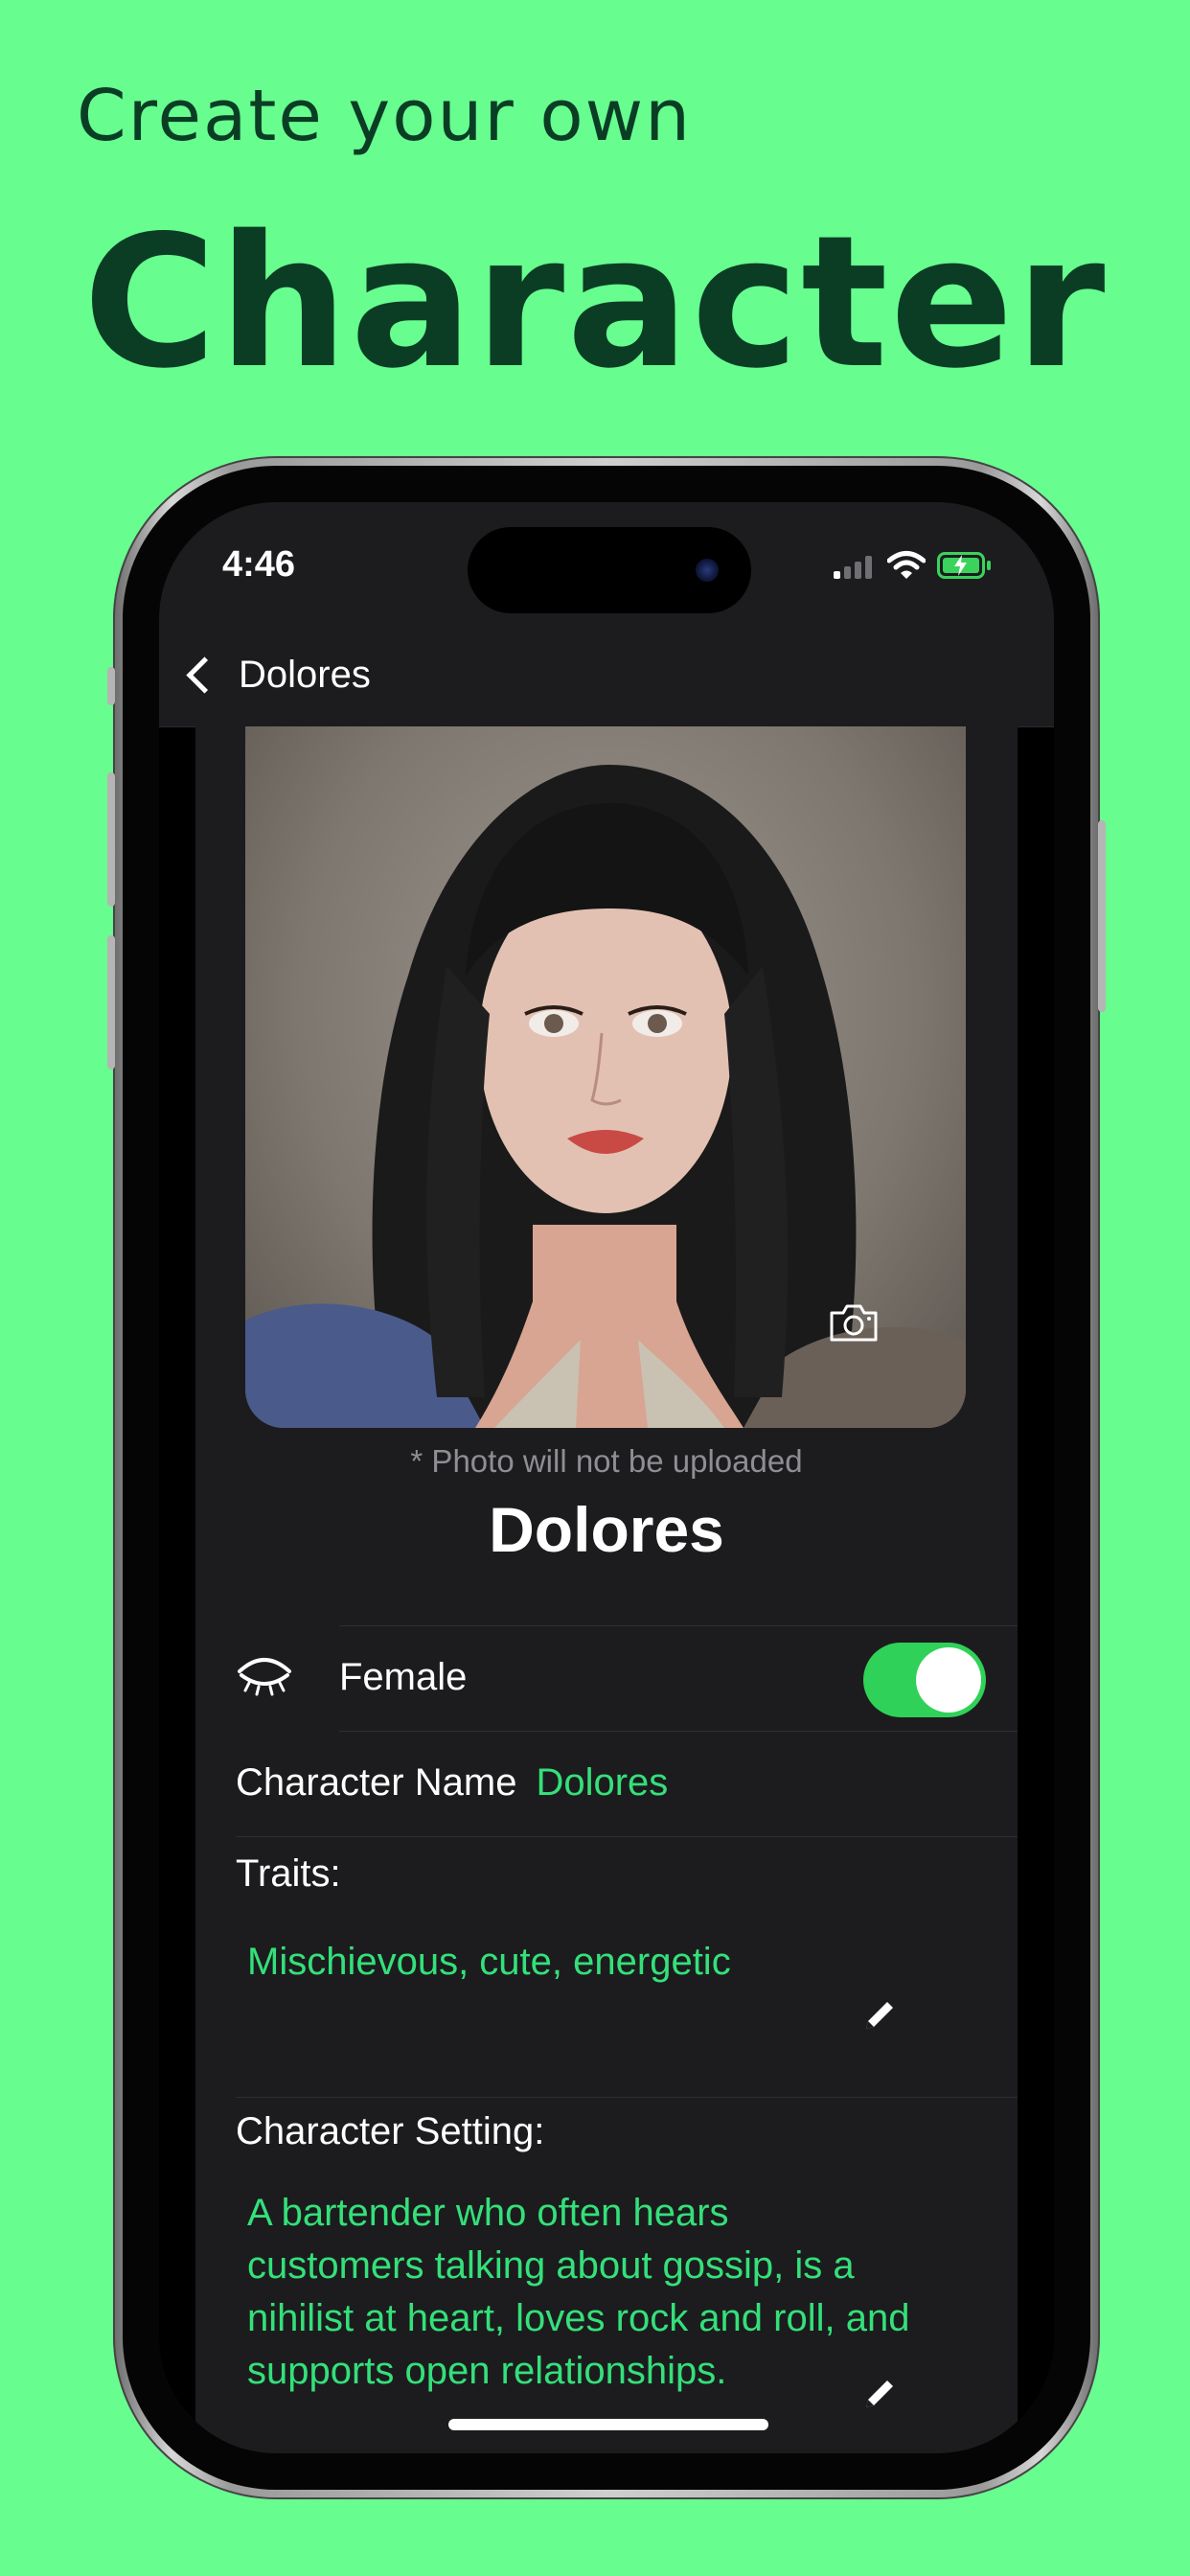 This screenshot has width=1190, height=2576. Describe the element at coordinates (551, 2265) in the screenshot. I see `setting-line: customers talking about gossip, is a` at that location.